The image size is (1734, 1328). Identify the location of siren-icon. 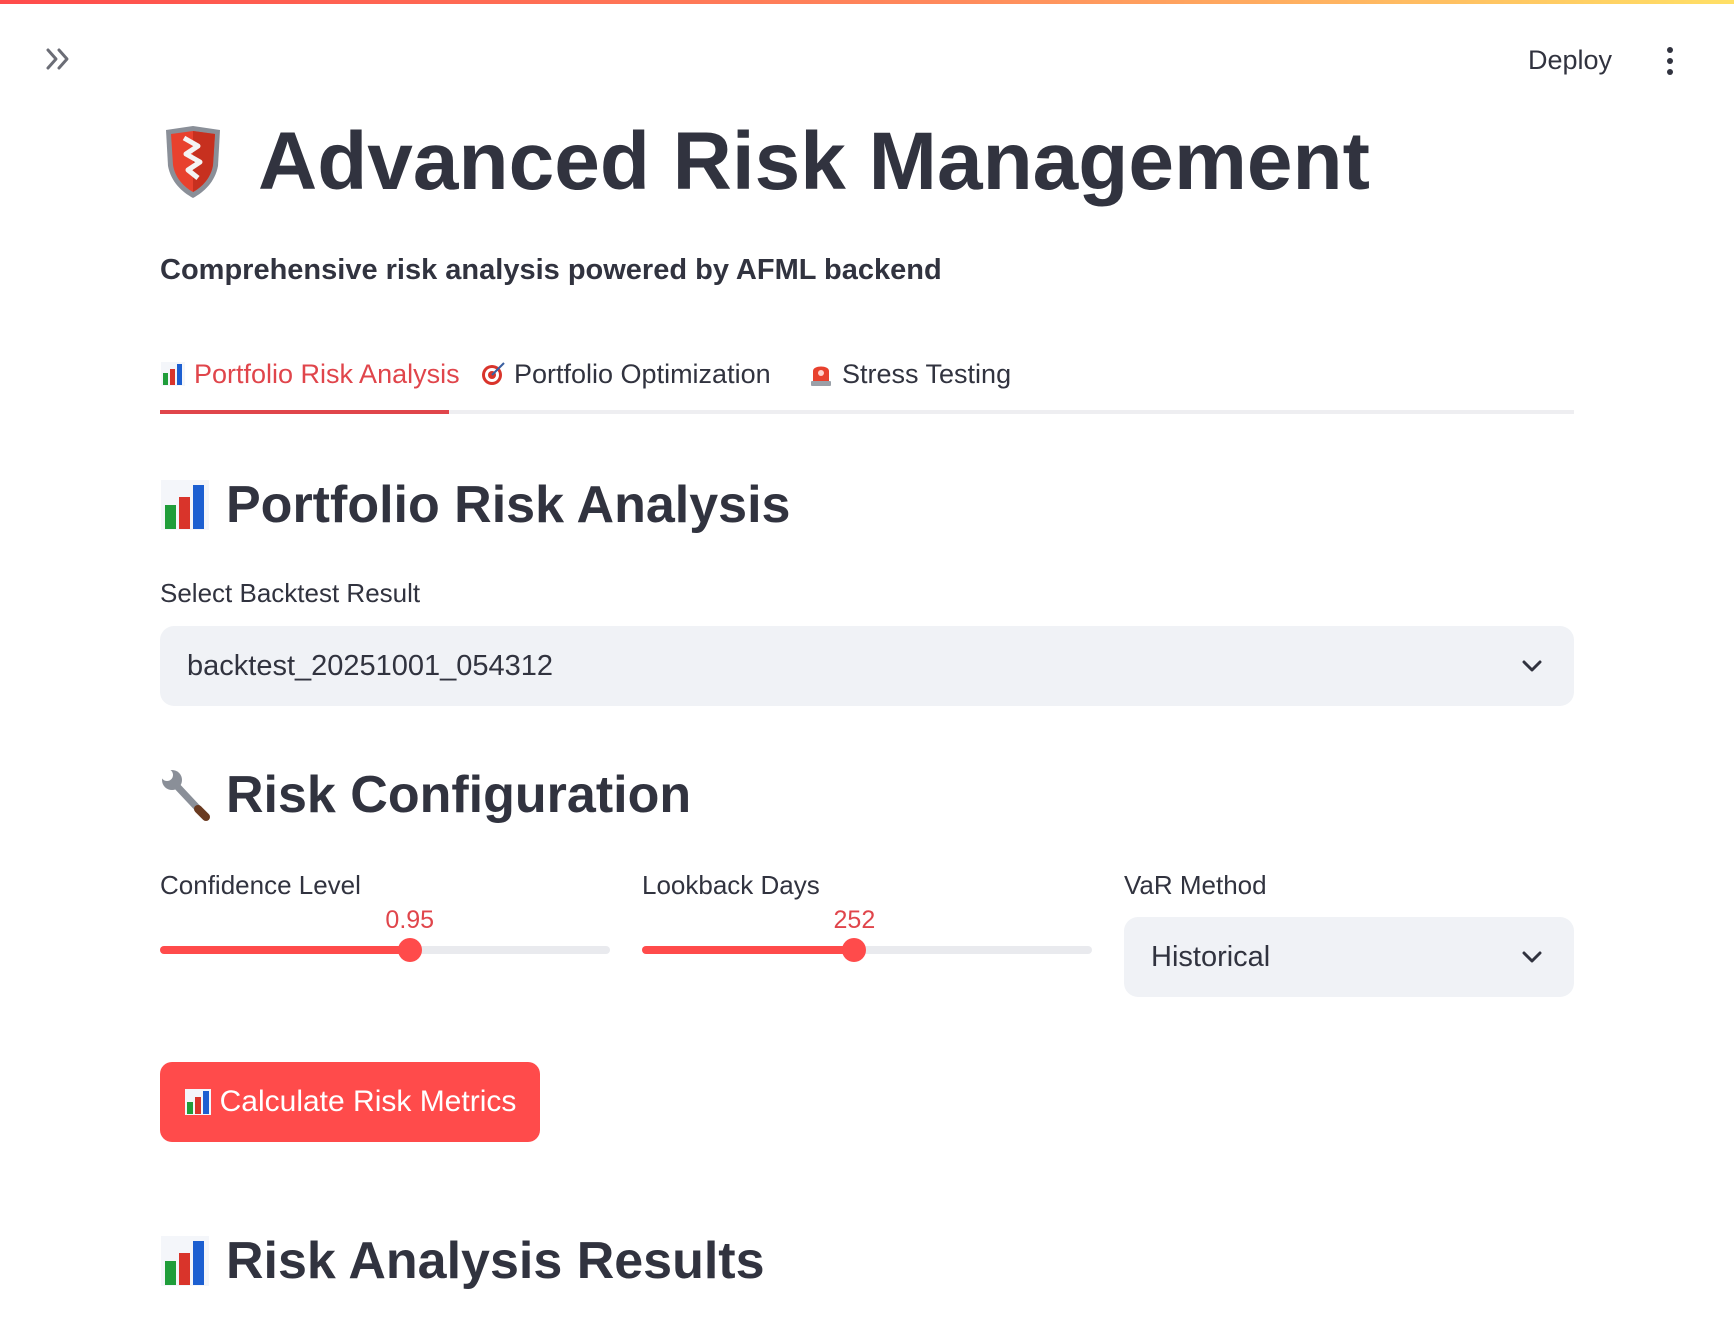
(821, 376).